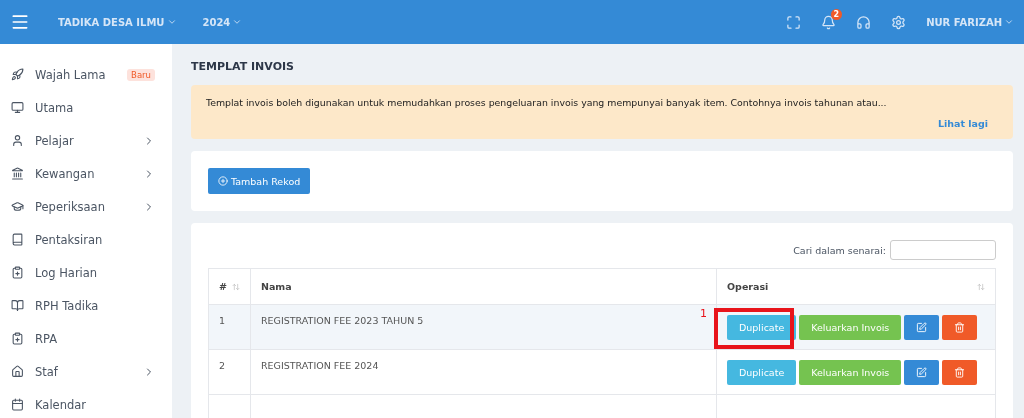 This screenshot has width=1024, height=418. Describe the element at coordinates (86, 140) in the screenshot. I see `sidebar-item: Pelajar` at that location.